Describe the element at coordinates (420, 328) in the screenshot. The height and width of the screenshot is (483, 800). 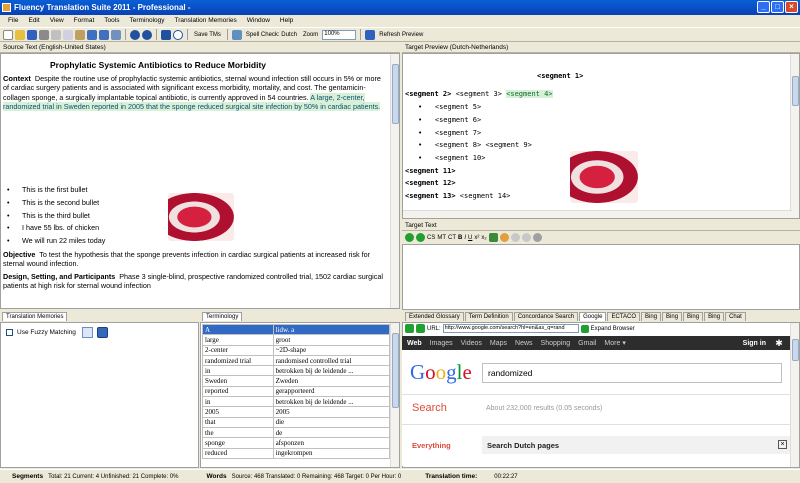
I see `forward-icon` at that location.